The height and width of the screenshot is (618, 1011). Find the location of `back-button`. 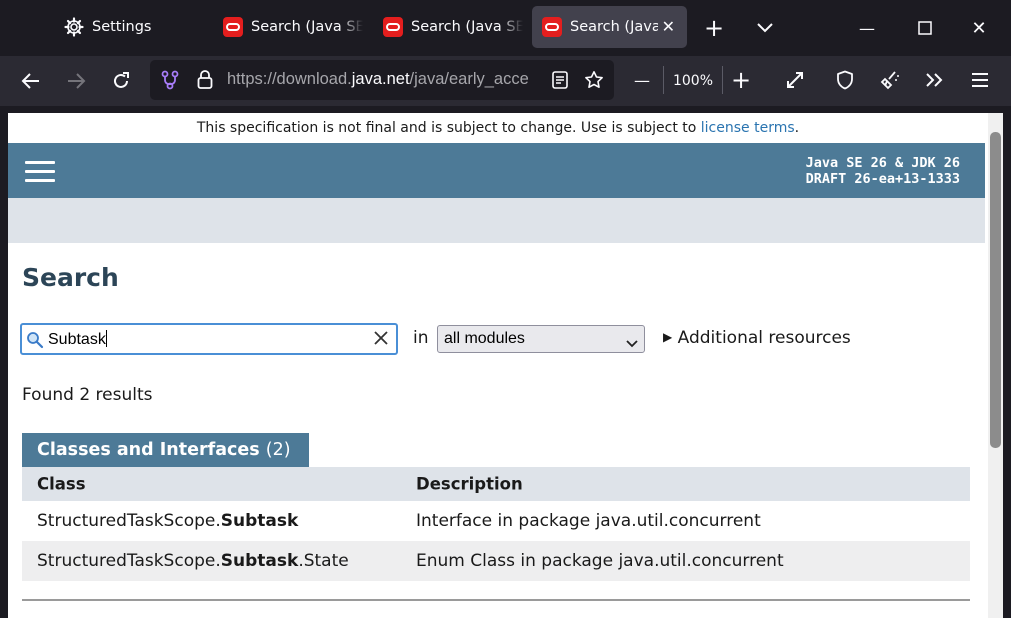

back-button is located at coordinates (31, 81).